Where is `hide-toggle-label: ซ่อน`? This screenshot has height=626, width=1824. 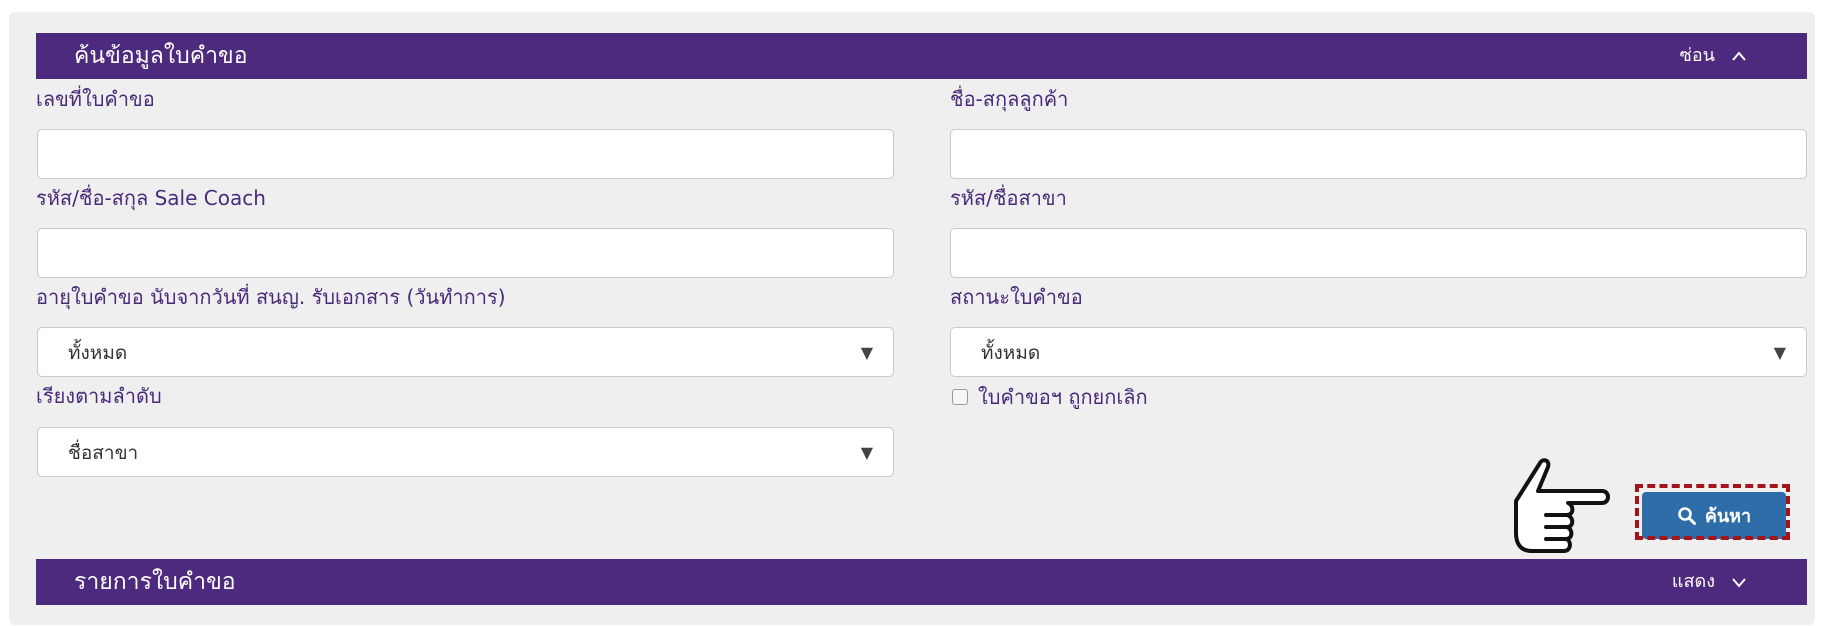
hide-toggle-label: ซ่อน is located at coordinates (1697, 55).